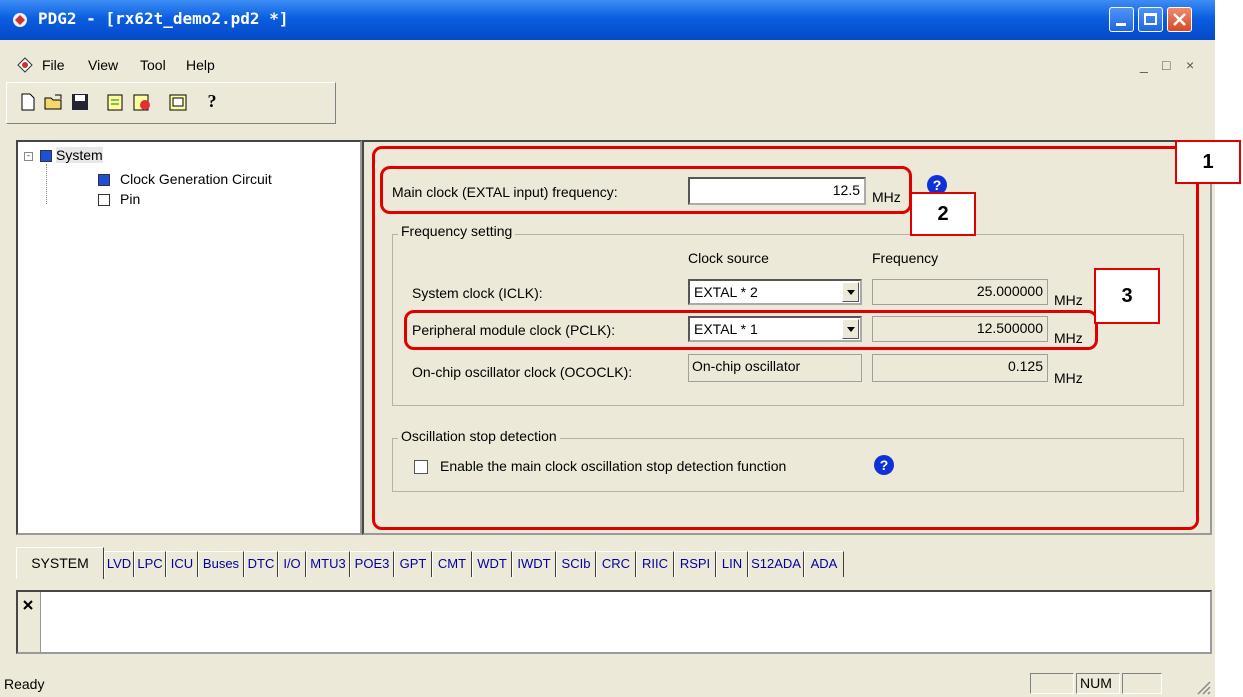 The height and width of the screenshot is (697, 1243). What do you see at coordinates (824, 564) in the screenshot?
I see `tab-ada: ADA` at bounding box center [824, 564].